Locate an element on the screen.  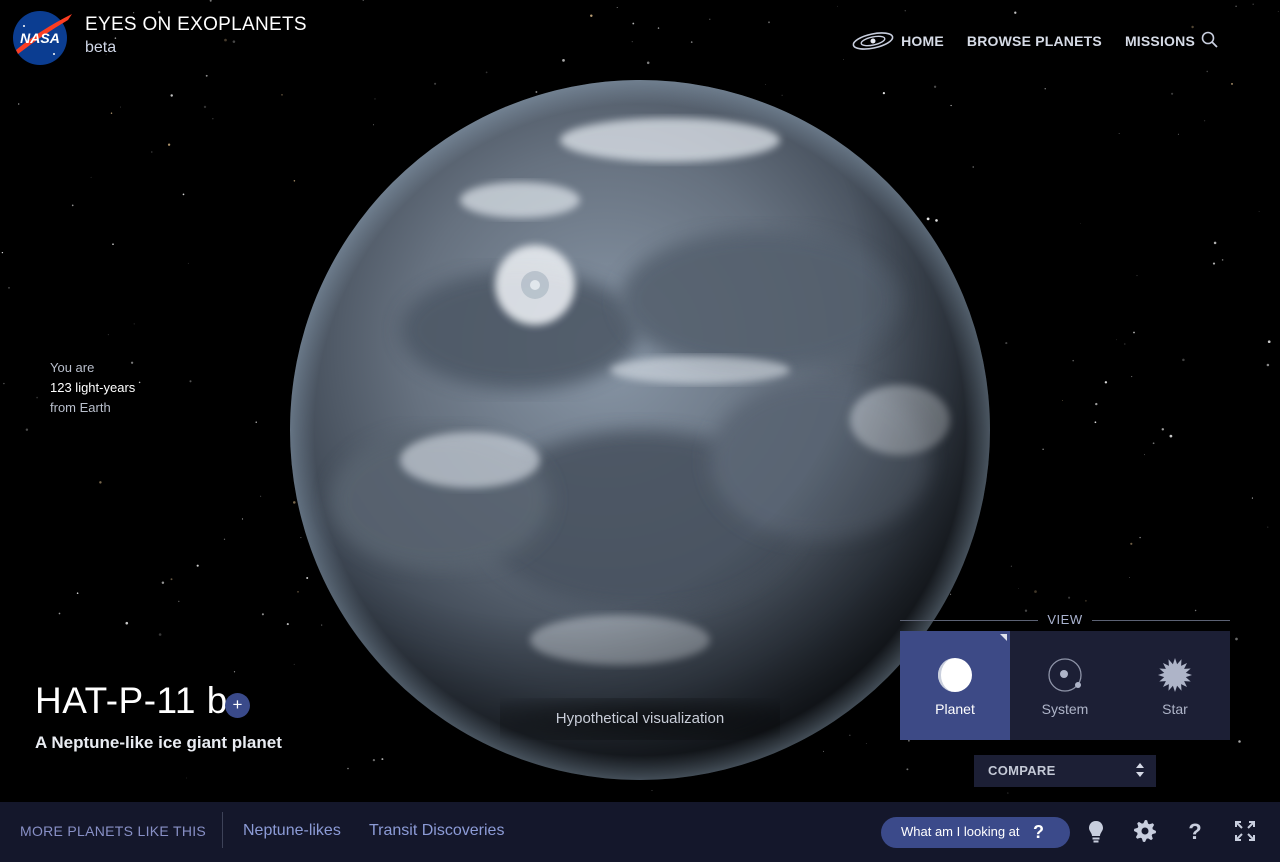
link-transit-discoveries: Transit Discoveries is located at coordinates (436, 831).